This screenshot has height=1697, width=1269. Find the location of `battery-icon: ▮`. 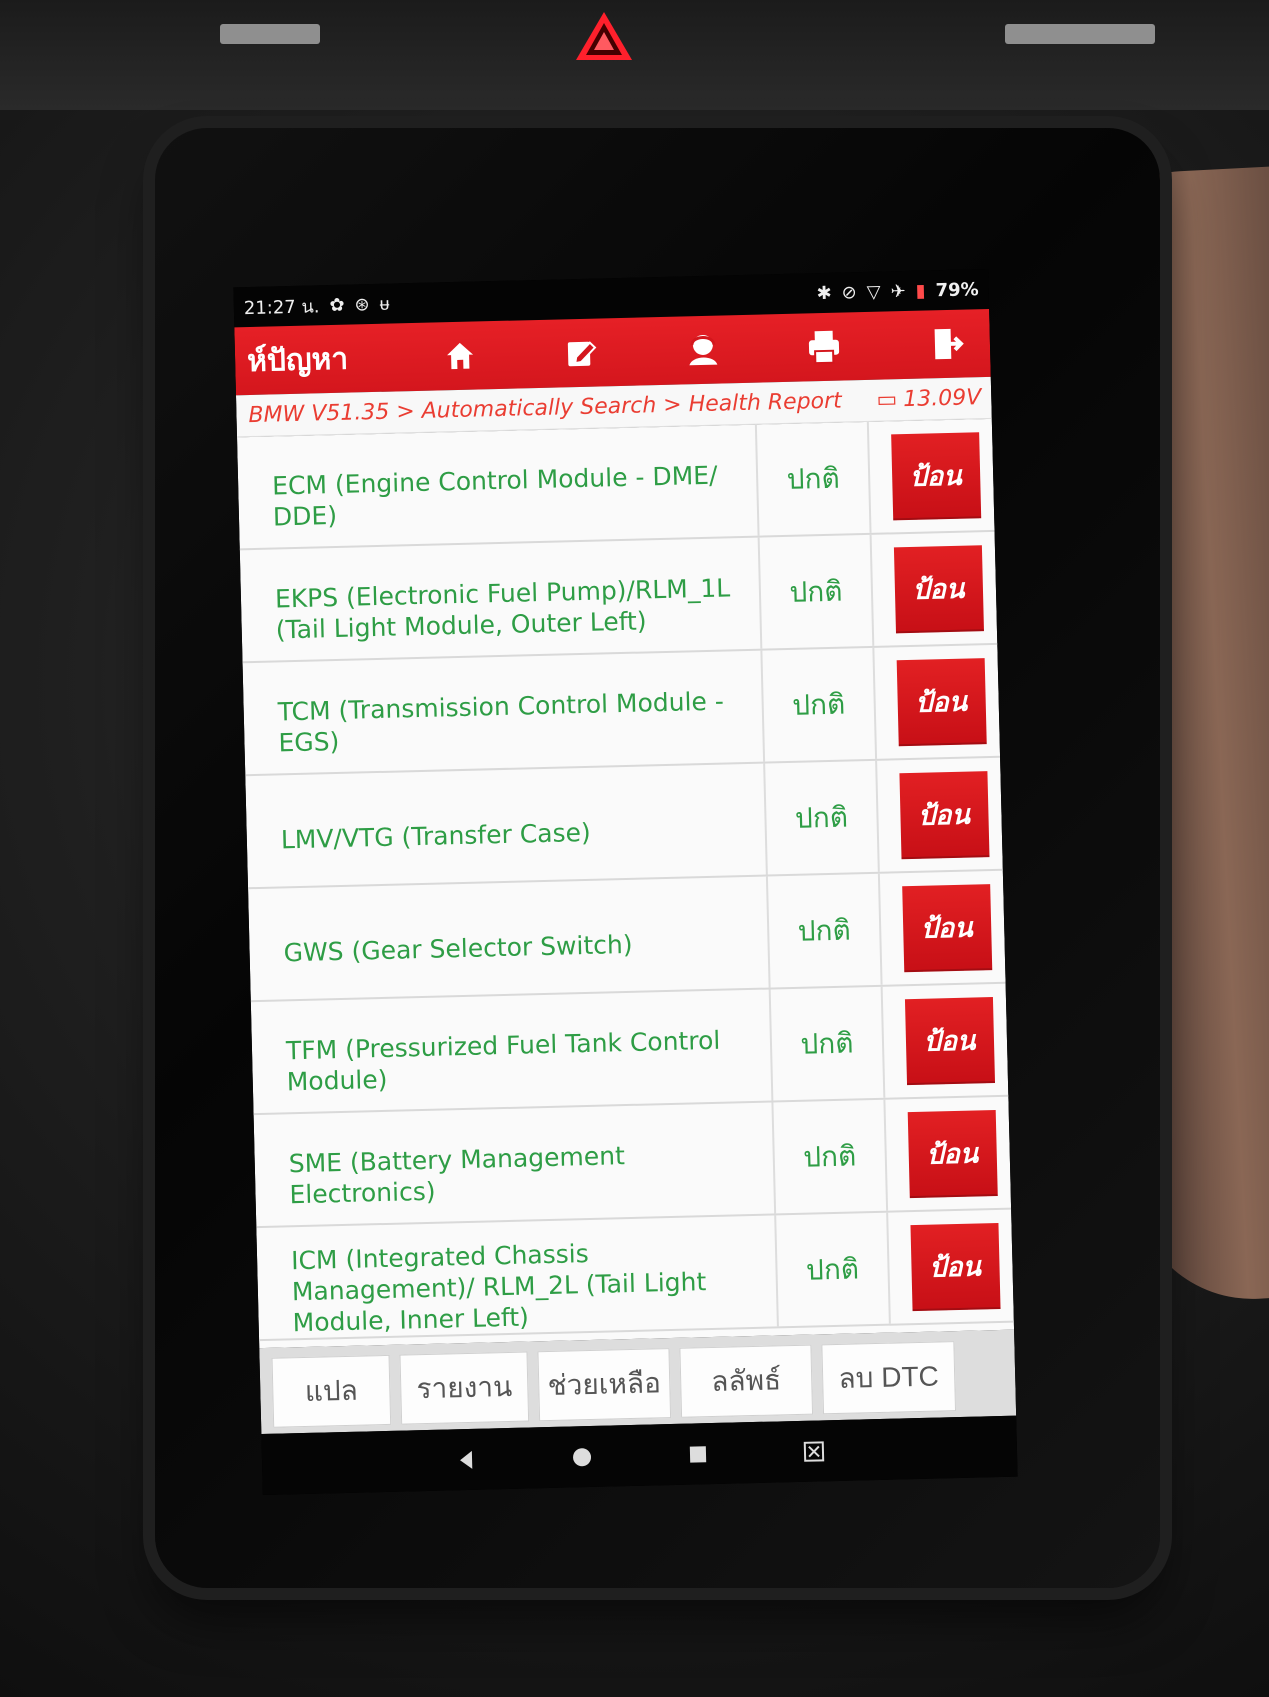

battery-icon: ▮ is located at coordinates (920, 290).